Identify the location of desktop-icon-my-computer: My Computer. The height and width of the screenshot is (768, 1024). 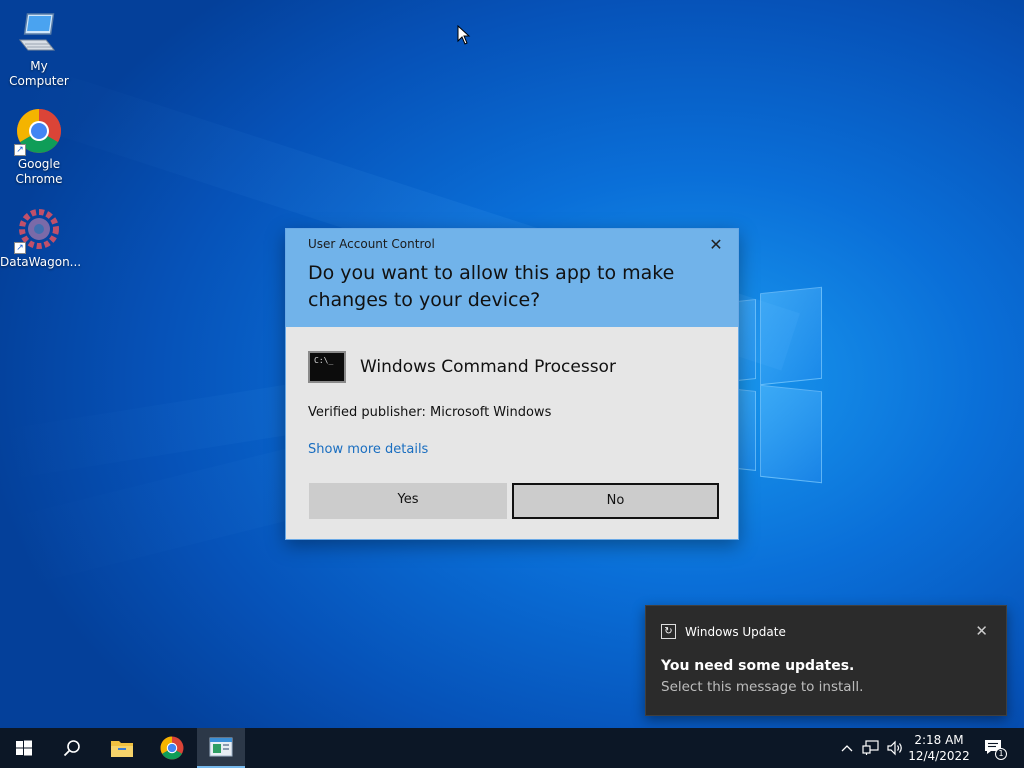
(39, 49).